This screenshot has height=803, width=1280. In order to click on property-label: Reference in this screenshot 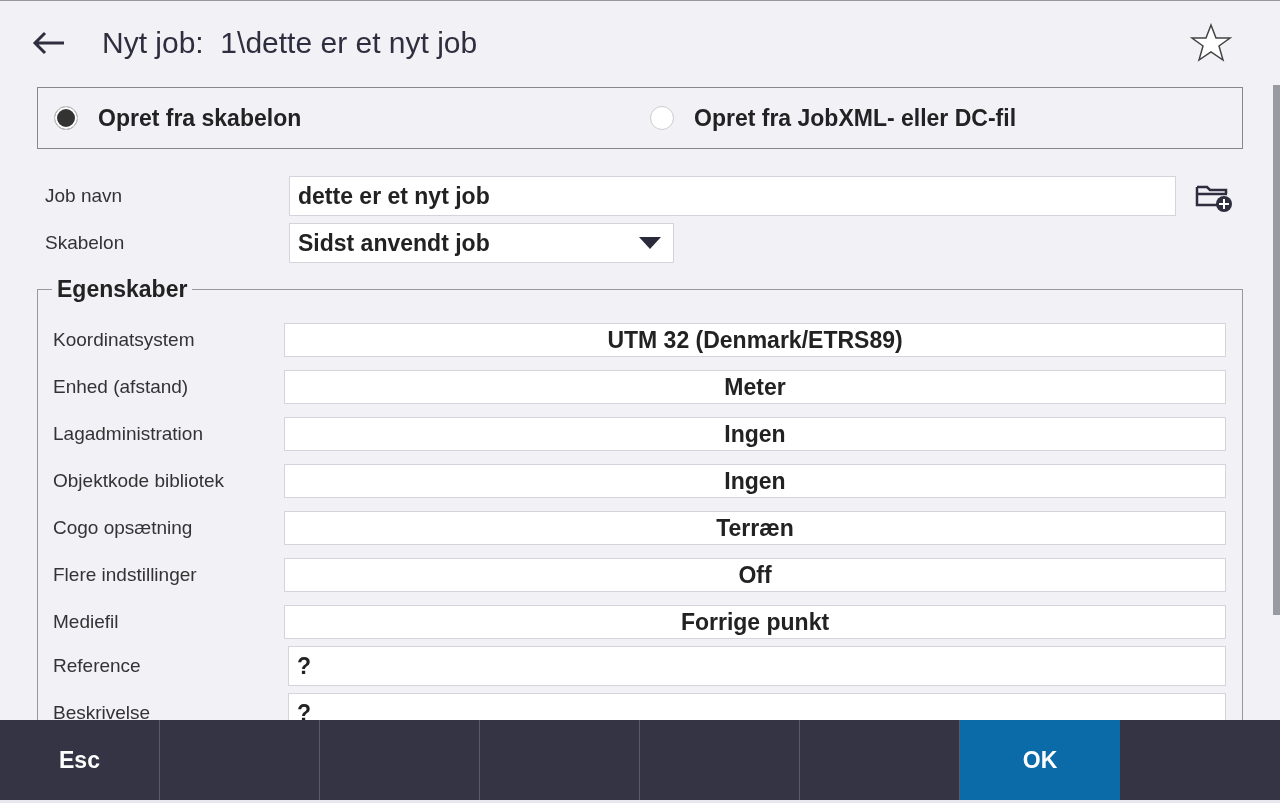, I will do `click(97, 666)`.